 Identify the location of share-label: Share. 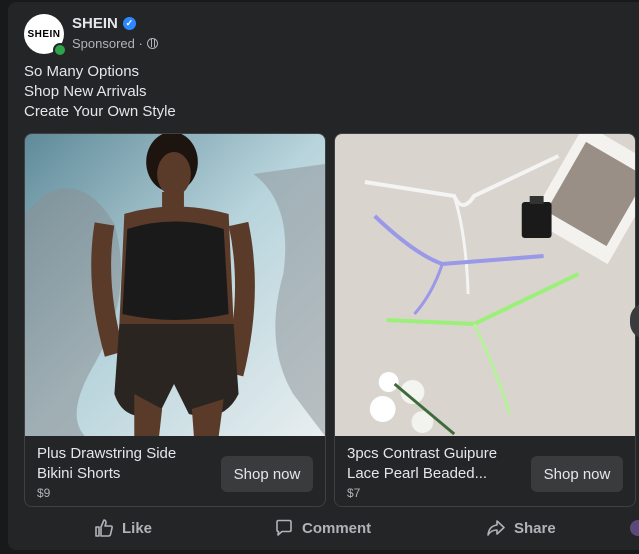
(535, 528).